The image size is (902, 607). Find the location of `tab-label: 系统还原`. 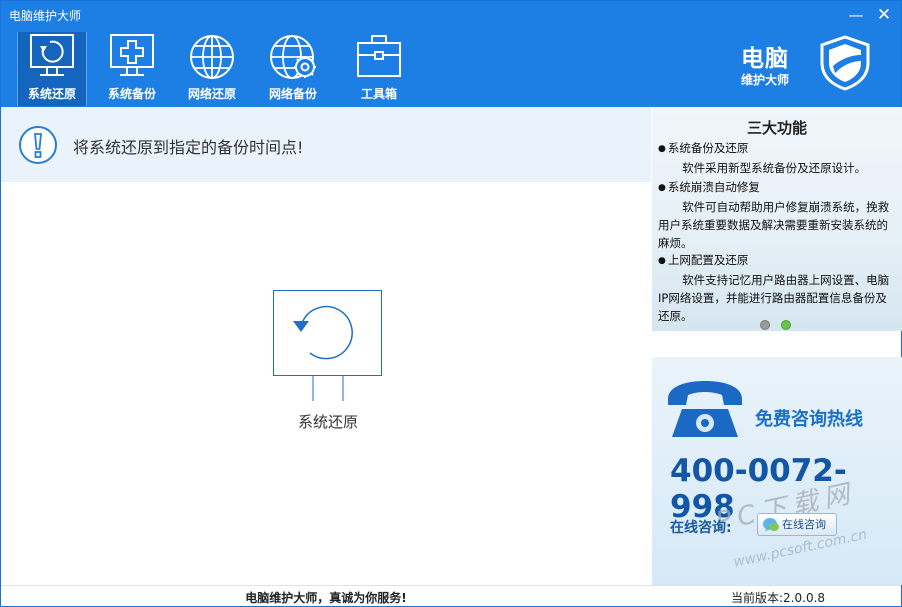

tab-label: 系统还原 is located at coordinates (51, 94).